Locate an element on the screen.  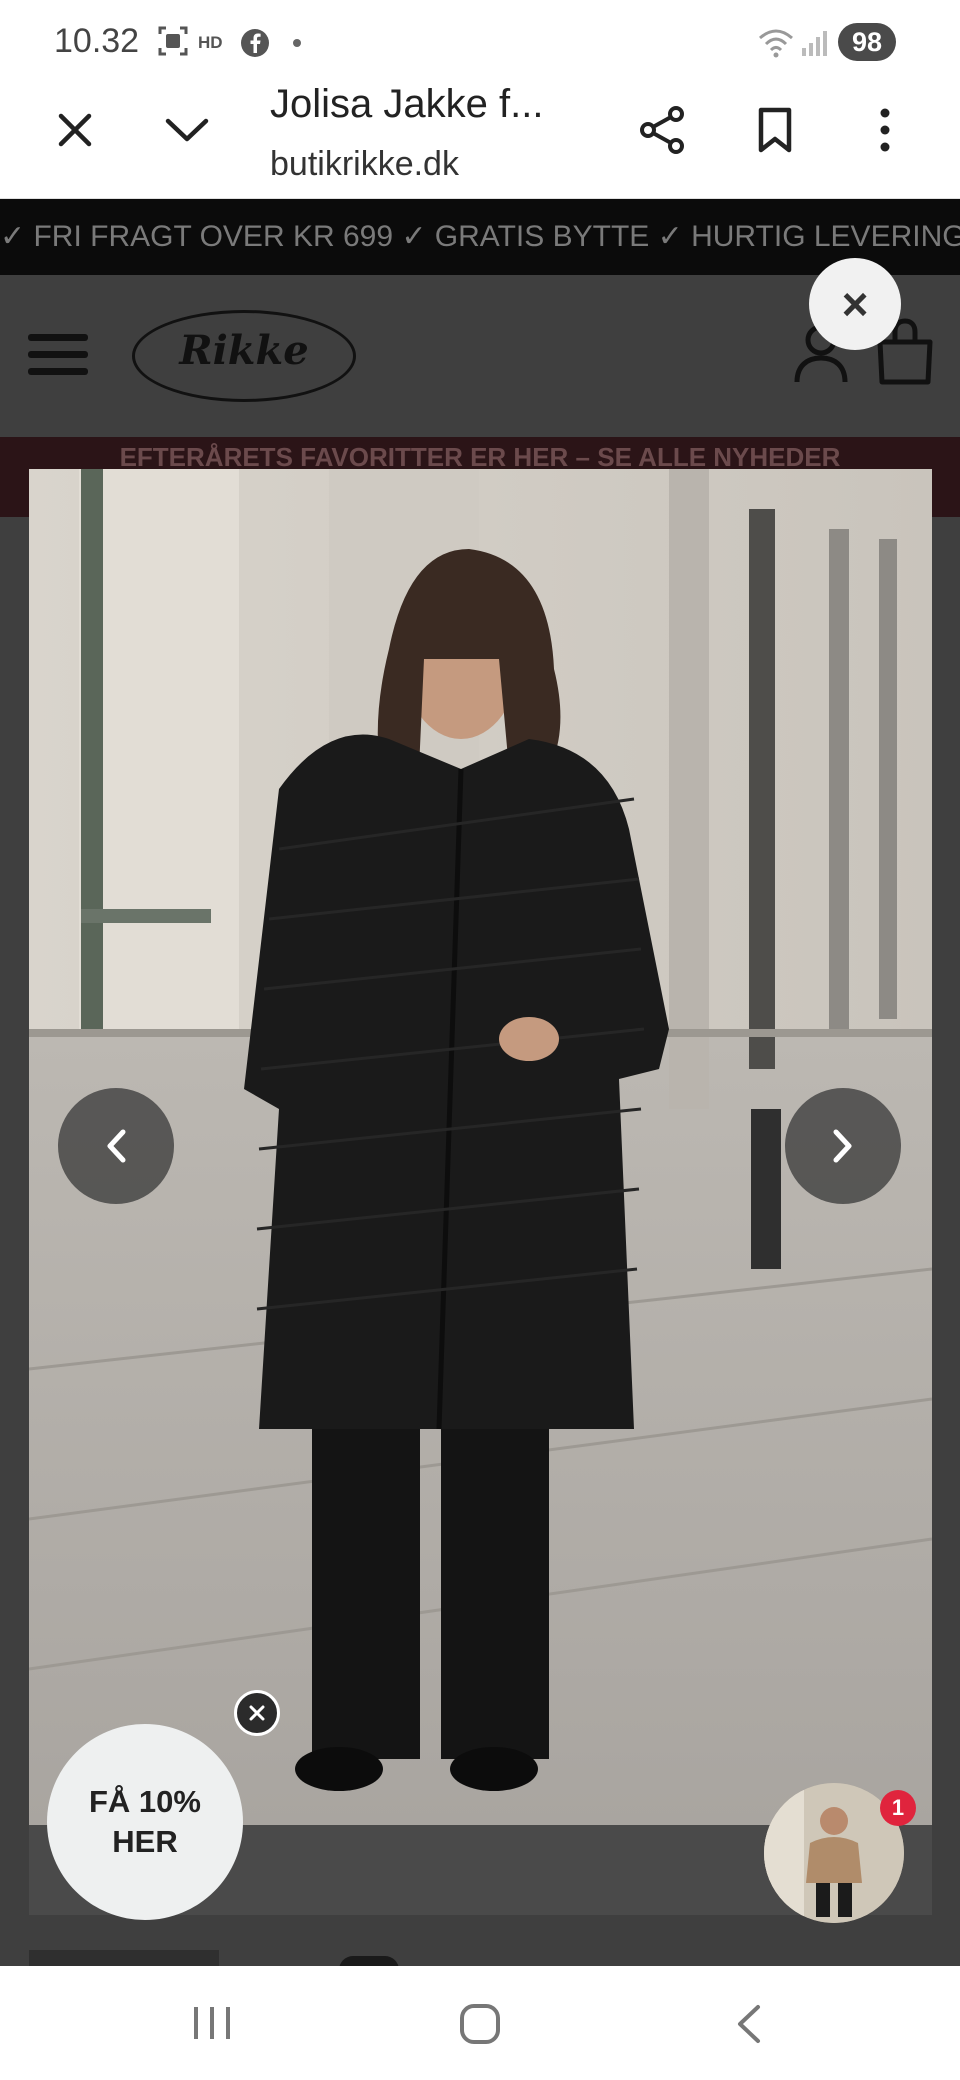
battery-indicator: 98 is located at coordinates (867, 42).